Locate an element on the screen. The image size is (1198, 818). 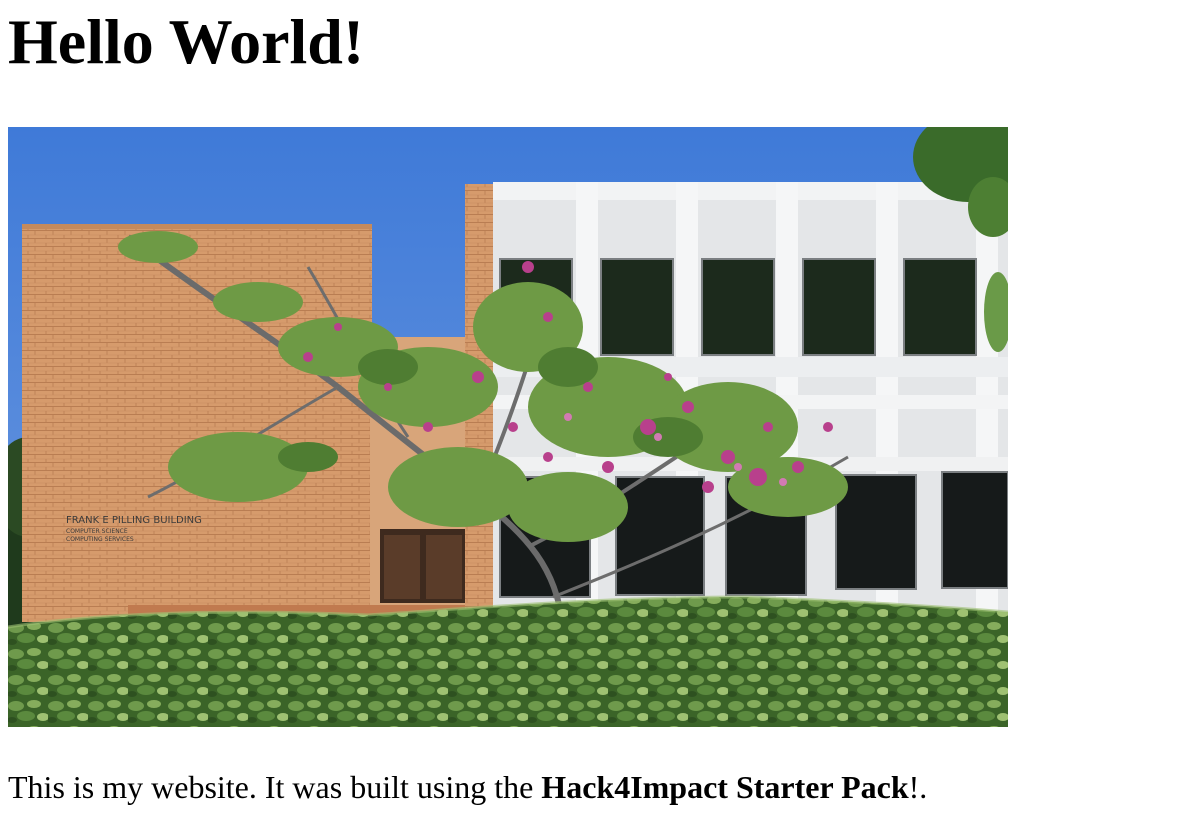
starter-pack-name: Hack4Impact Starter Pack is located at coordinates (725, 787).